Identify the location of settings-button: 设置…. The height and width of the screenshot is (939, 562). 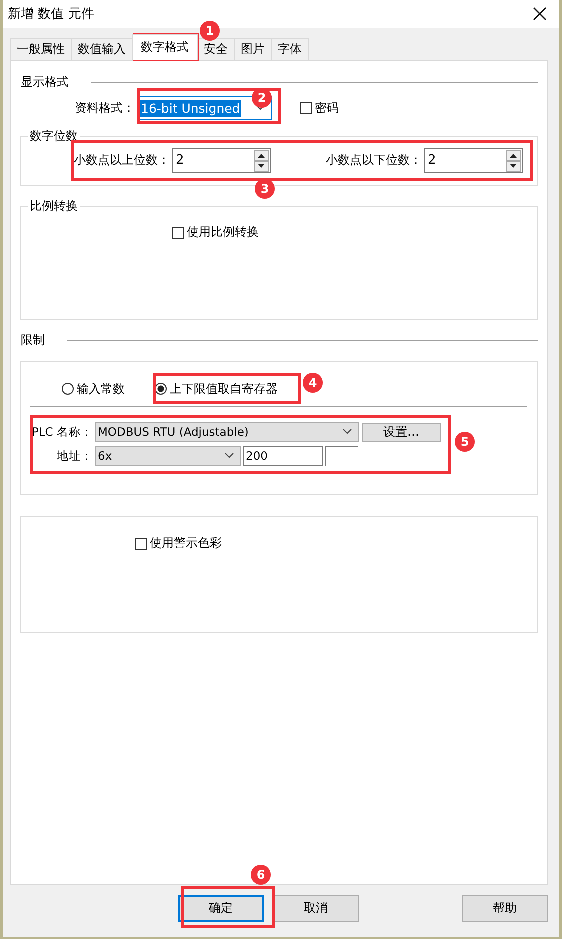
(401, 432).